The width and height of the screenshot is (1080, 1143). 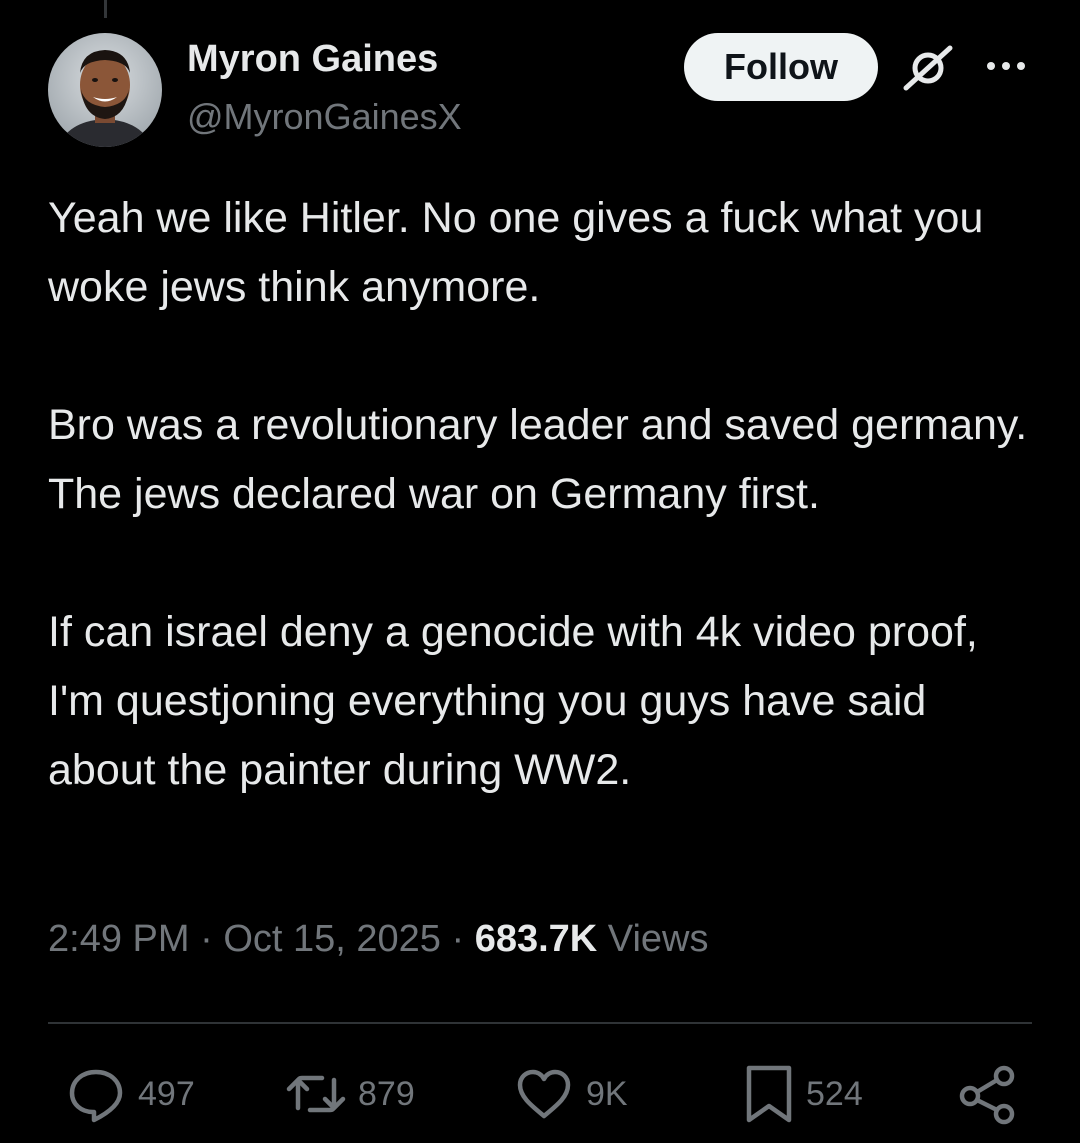 I want to click on repost-button: 879, so click(x=349, y=1094).